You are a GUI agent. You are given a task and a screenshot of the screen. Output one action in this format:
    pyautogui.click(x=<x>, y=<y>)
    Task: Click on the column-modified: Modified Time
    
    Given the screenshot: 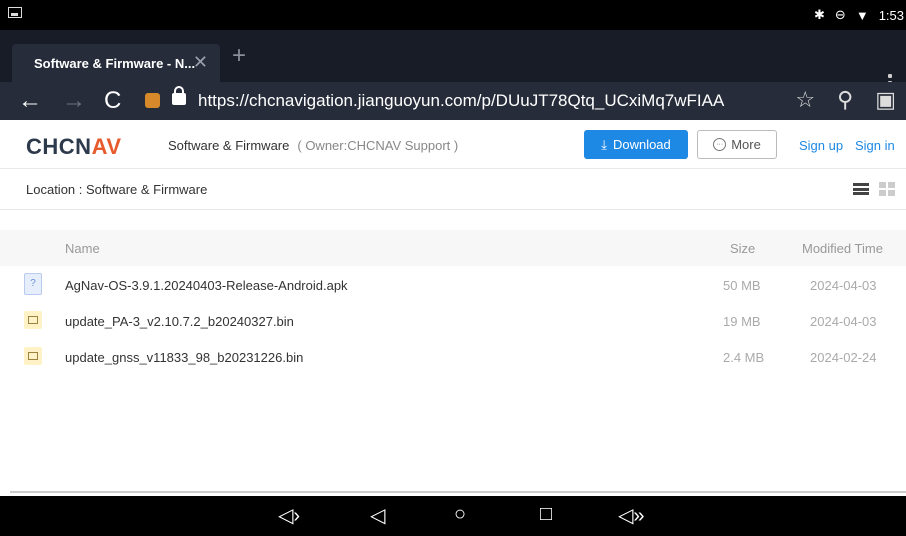 What is the action you would take?
    pyautogui.click(x=842, y=248)
    